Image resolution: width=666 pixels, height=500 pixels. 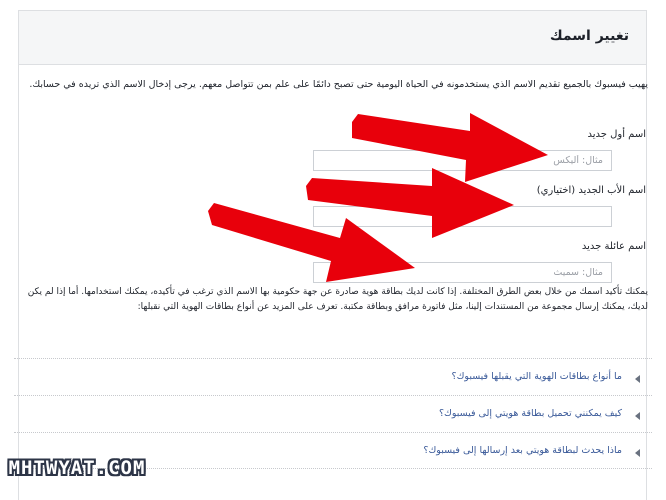 I want to click on last-name-input, so click(x=462, y=272).